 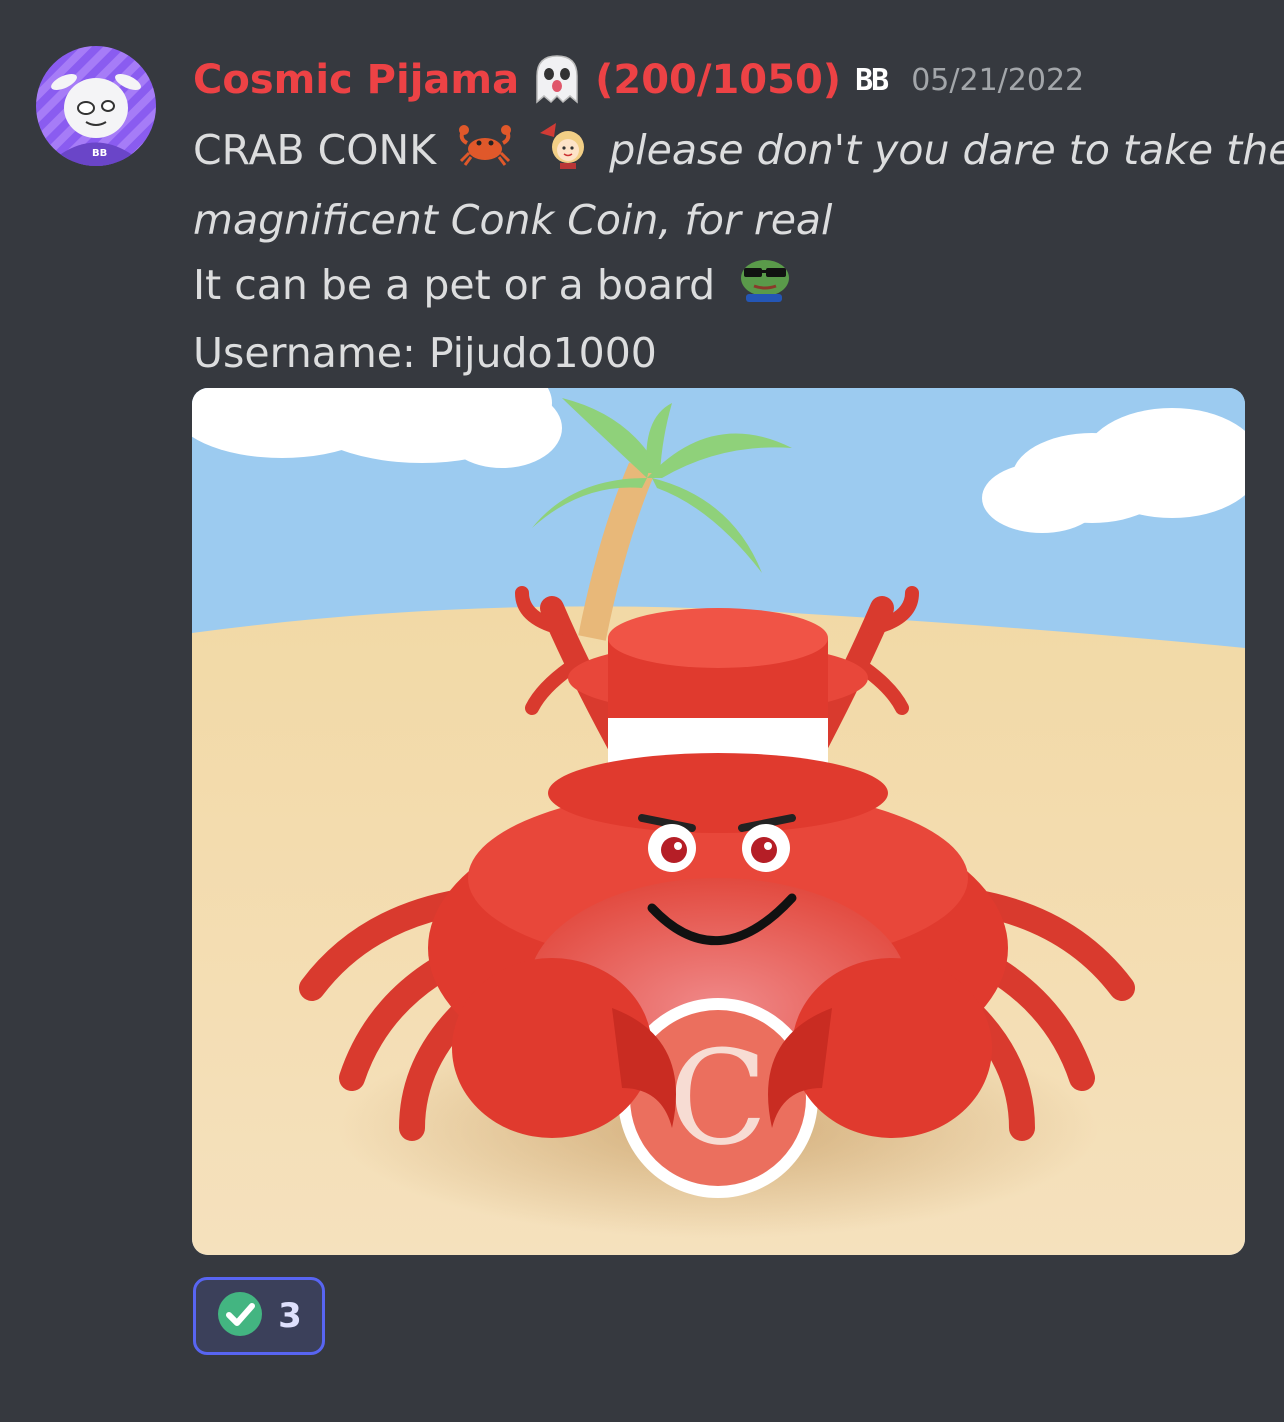 What do you see at coordinates (485, 153) in the screenshot?
I see `crab-icon` at bounding box center [485, 153].